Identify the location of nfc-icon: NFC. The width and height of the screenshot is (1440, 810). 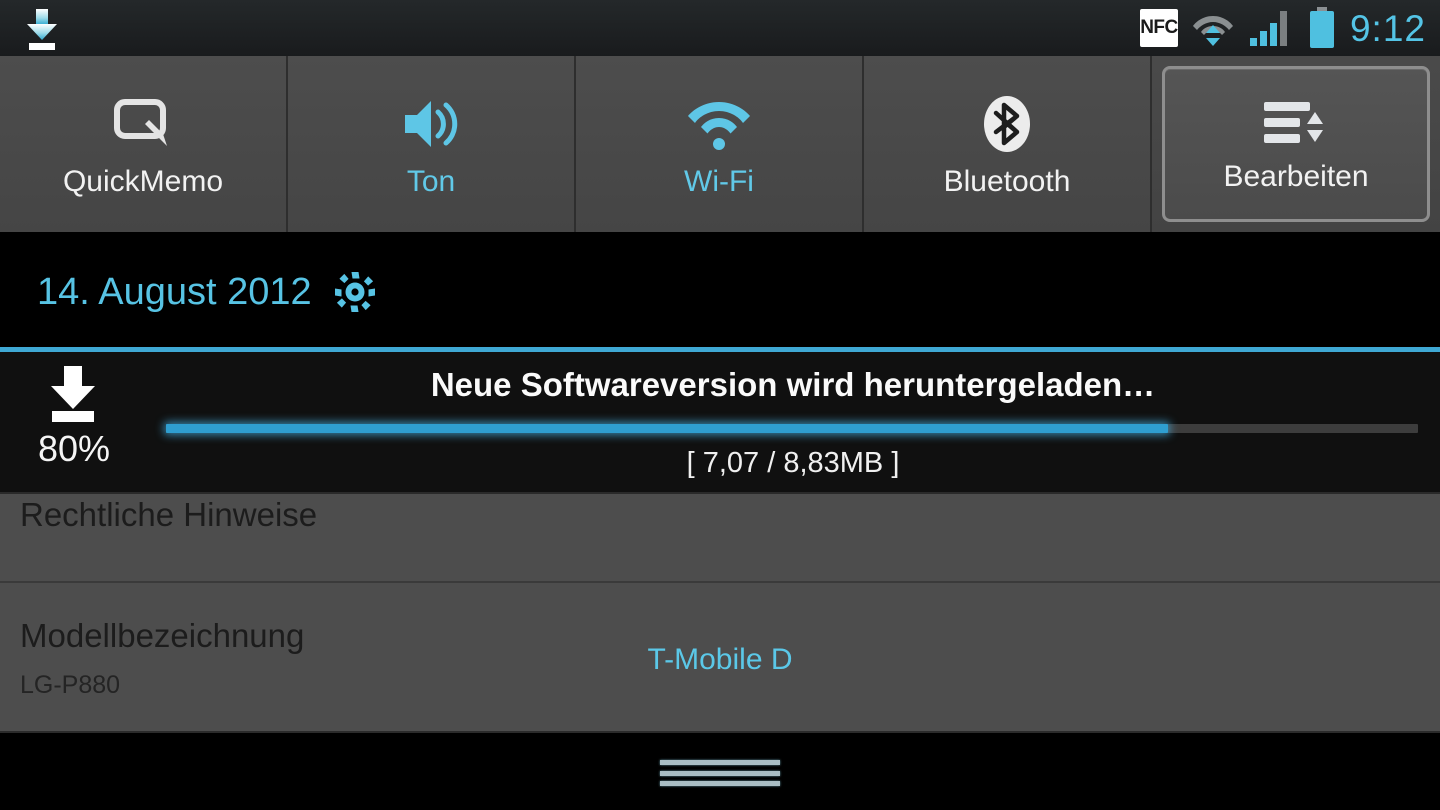
(1158, 28).